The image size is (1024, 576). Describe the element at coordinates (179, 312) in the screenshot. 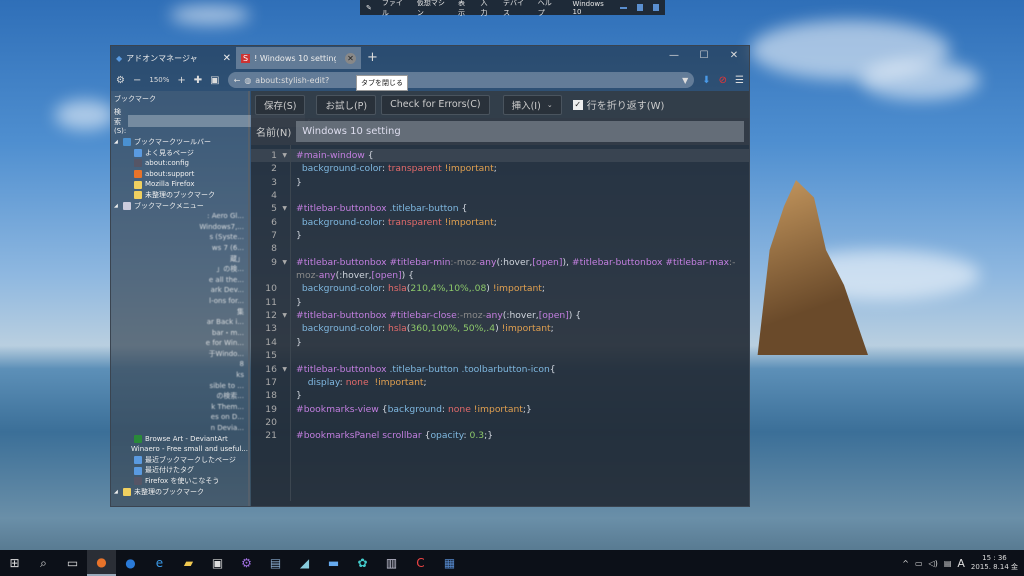

I see `bookmark-item: 集` at that location.